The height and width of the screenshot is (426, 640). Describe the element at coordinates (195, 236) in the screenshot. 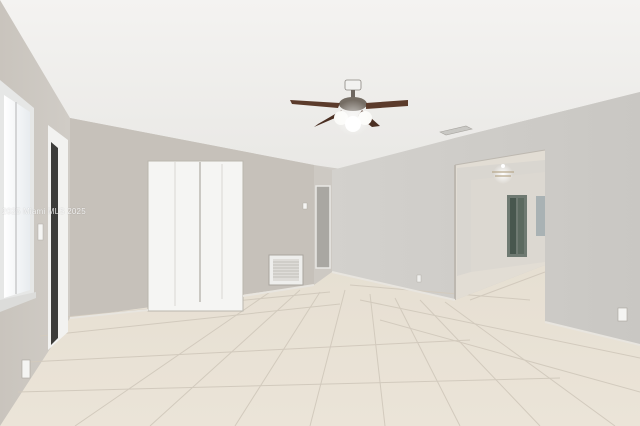

I see `closet-doors` at that location.